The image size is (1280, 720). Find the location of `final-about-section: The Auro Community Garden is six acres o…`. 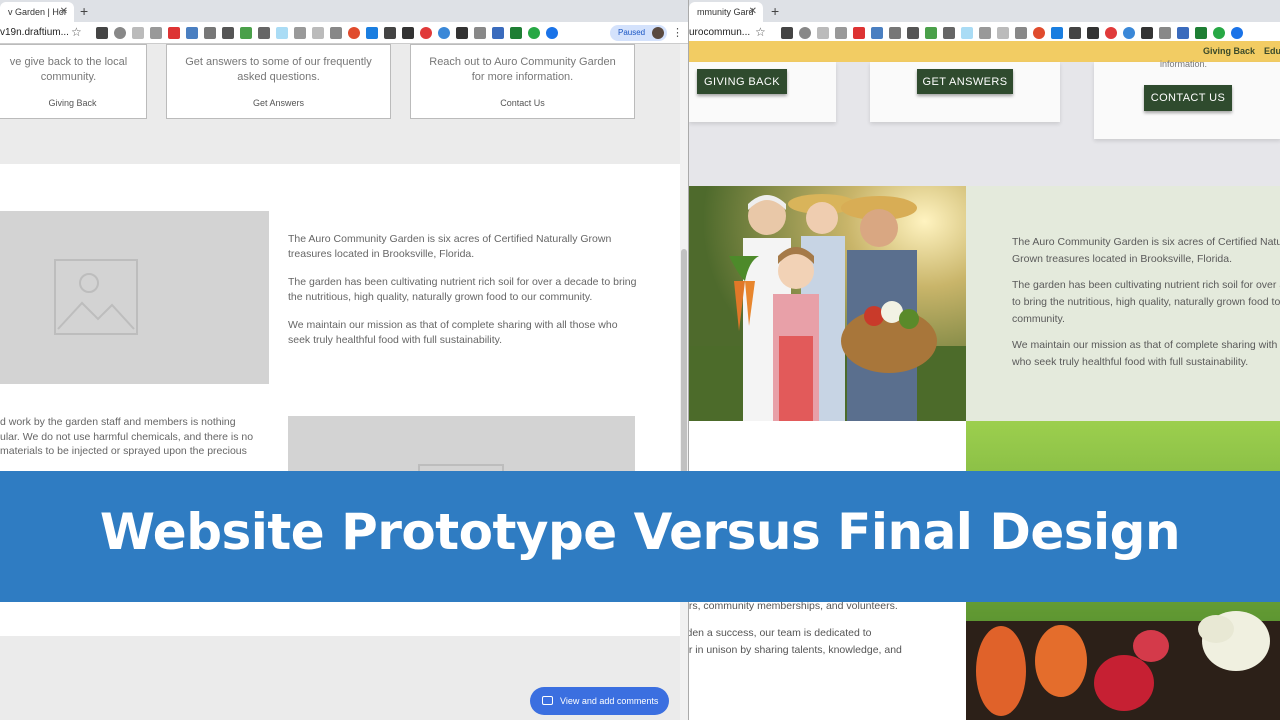

final-about-section: The Auro Community Garden is six acres o… is located at coordinates (1123, 303).